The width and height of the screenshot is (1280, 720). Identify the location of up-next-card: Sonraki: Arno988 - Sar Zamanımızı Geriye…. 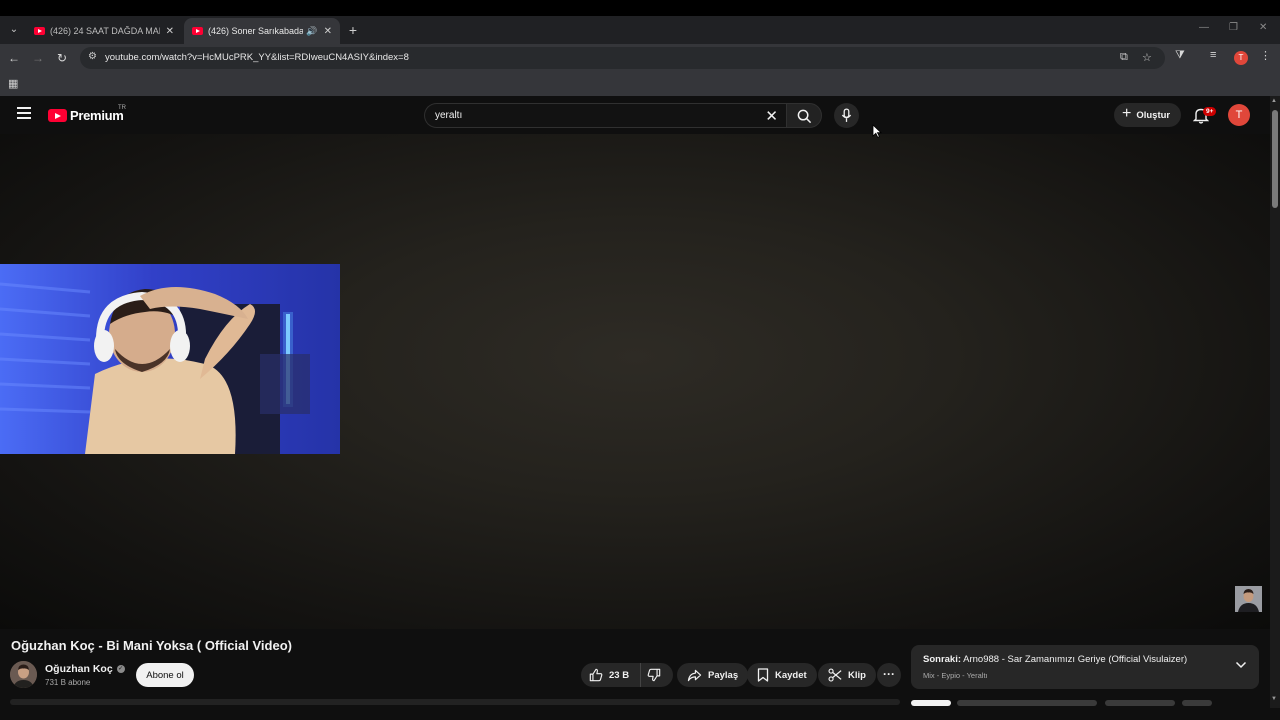
(1085, 667).